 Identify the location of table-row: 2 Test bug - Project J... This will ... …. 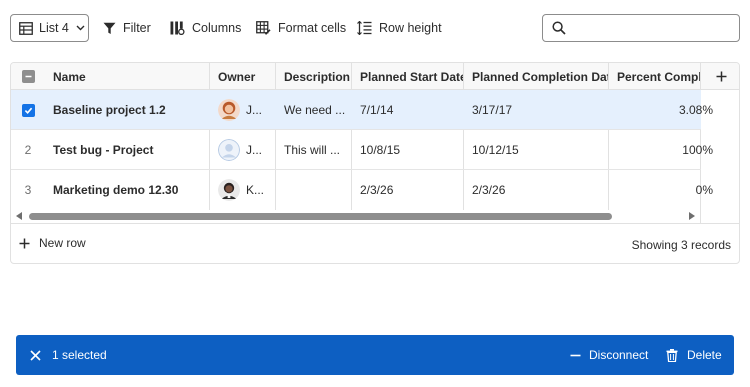
(362, 150).